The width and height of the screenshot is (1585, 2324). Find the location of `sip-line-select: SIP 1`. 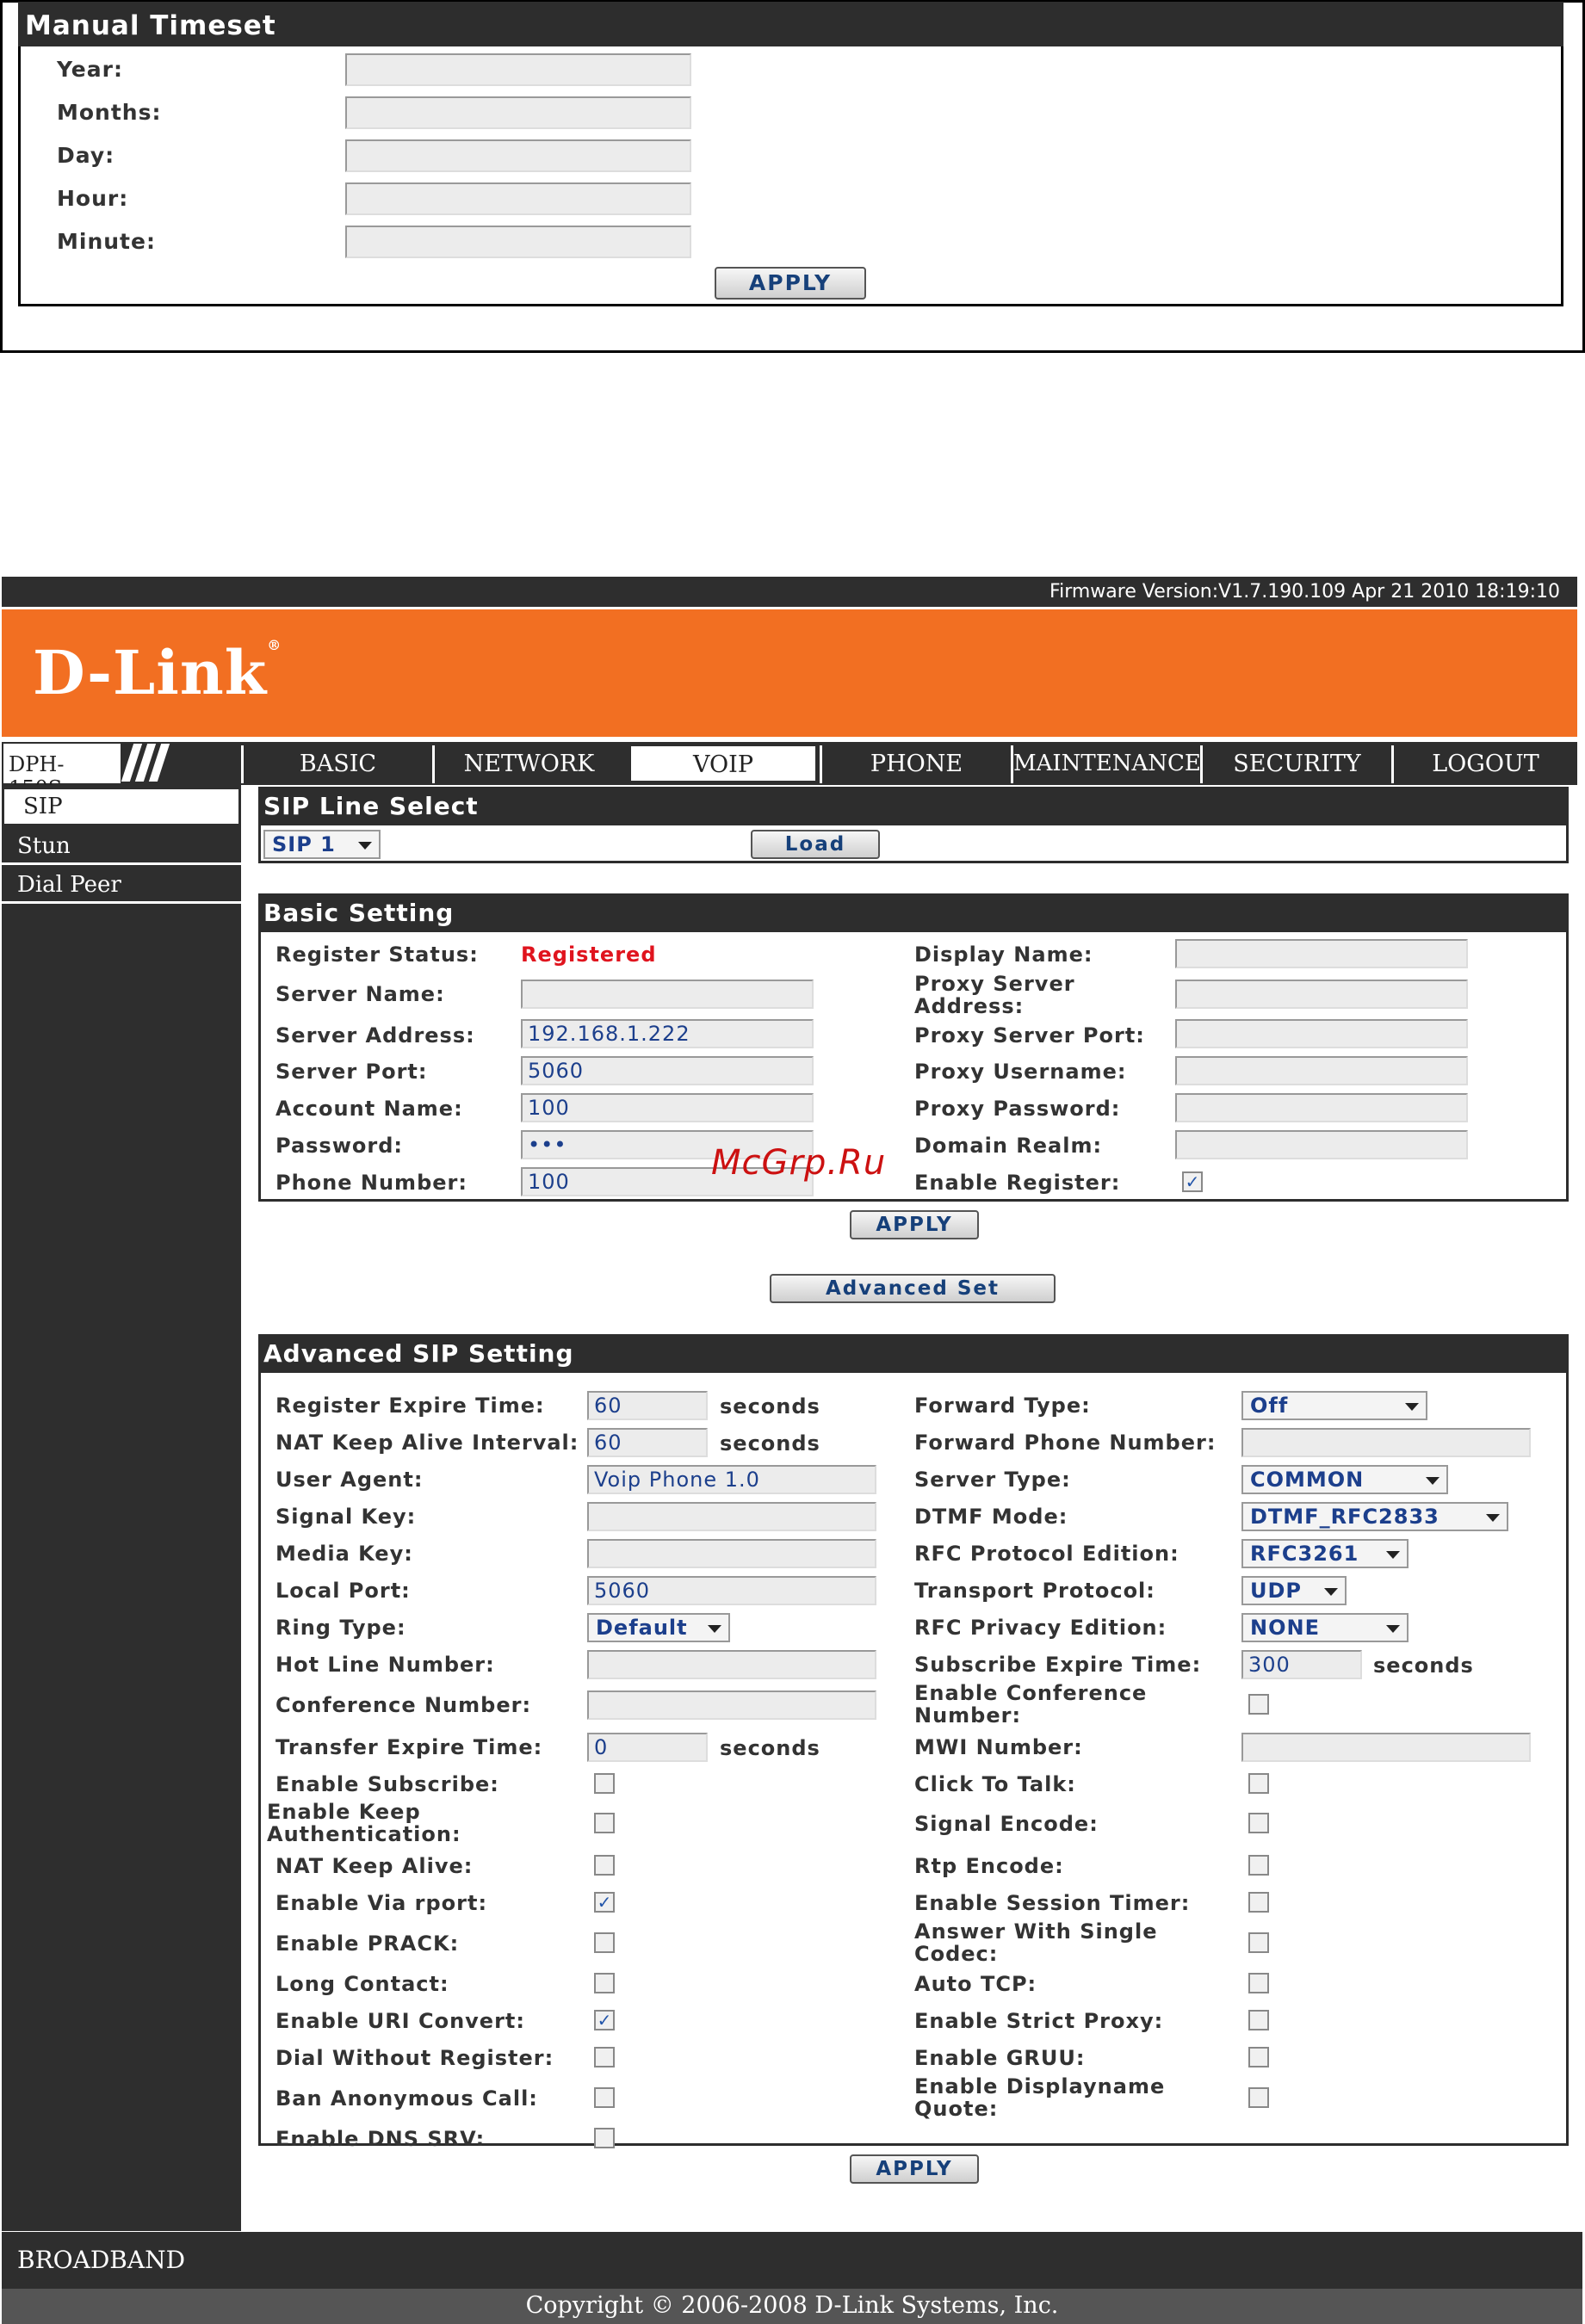

sip-line-select: SIP 1 is located at coordinates (322, 844).